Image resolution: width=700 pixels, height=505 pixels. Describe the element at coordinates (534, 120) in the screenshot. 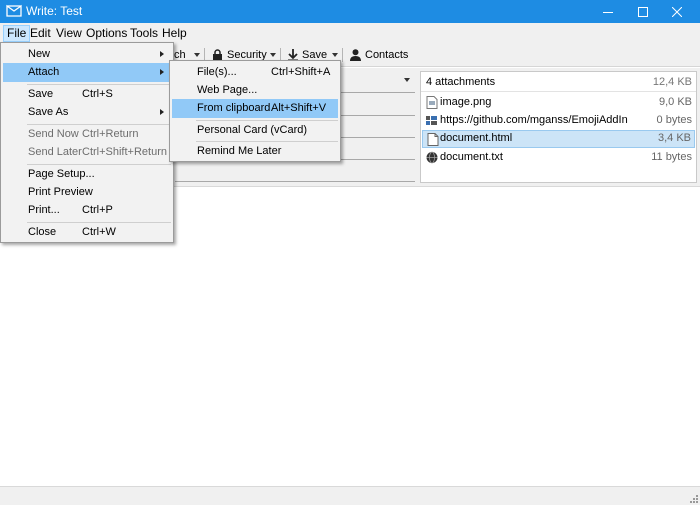

I see `attachment-name: https://github.com/mganss/EmojiAddIn` at that location.